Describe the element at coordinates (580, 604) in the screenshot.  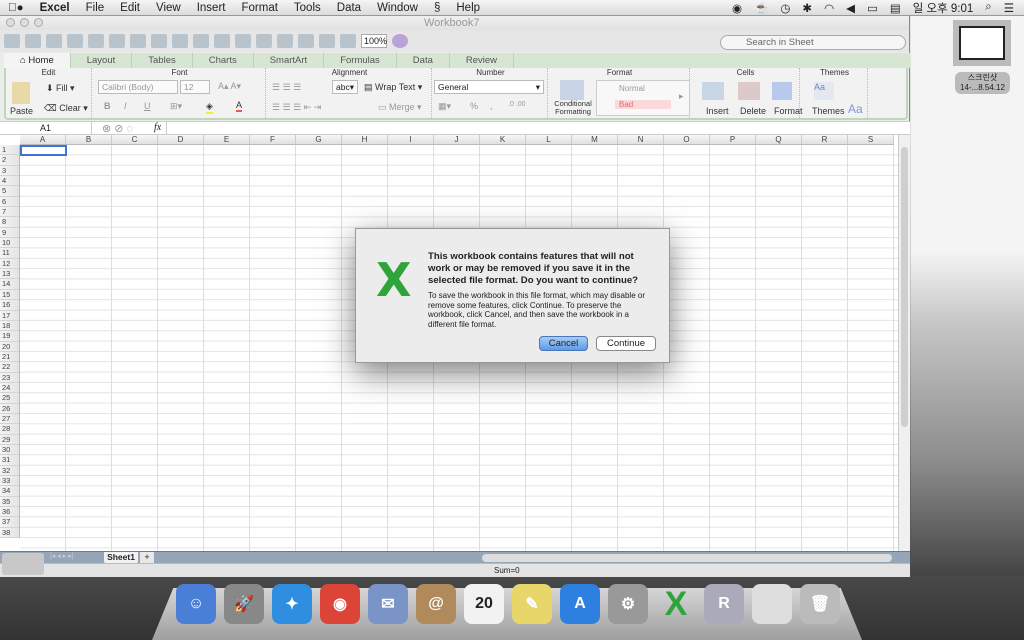
I see `dock-app-store-icon: A` at that location.